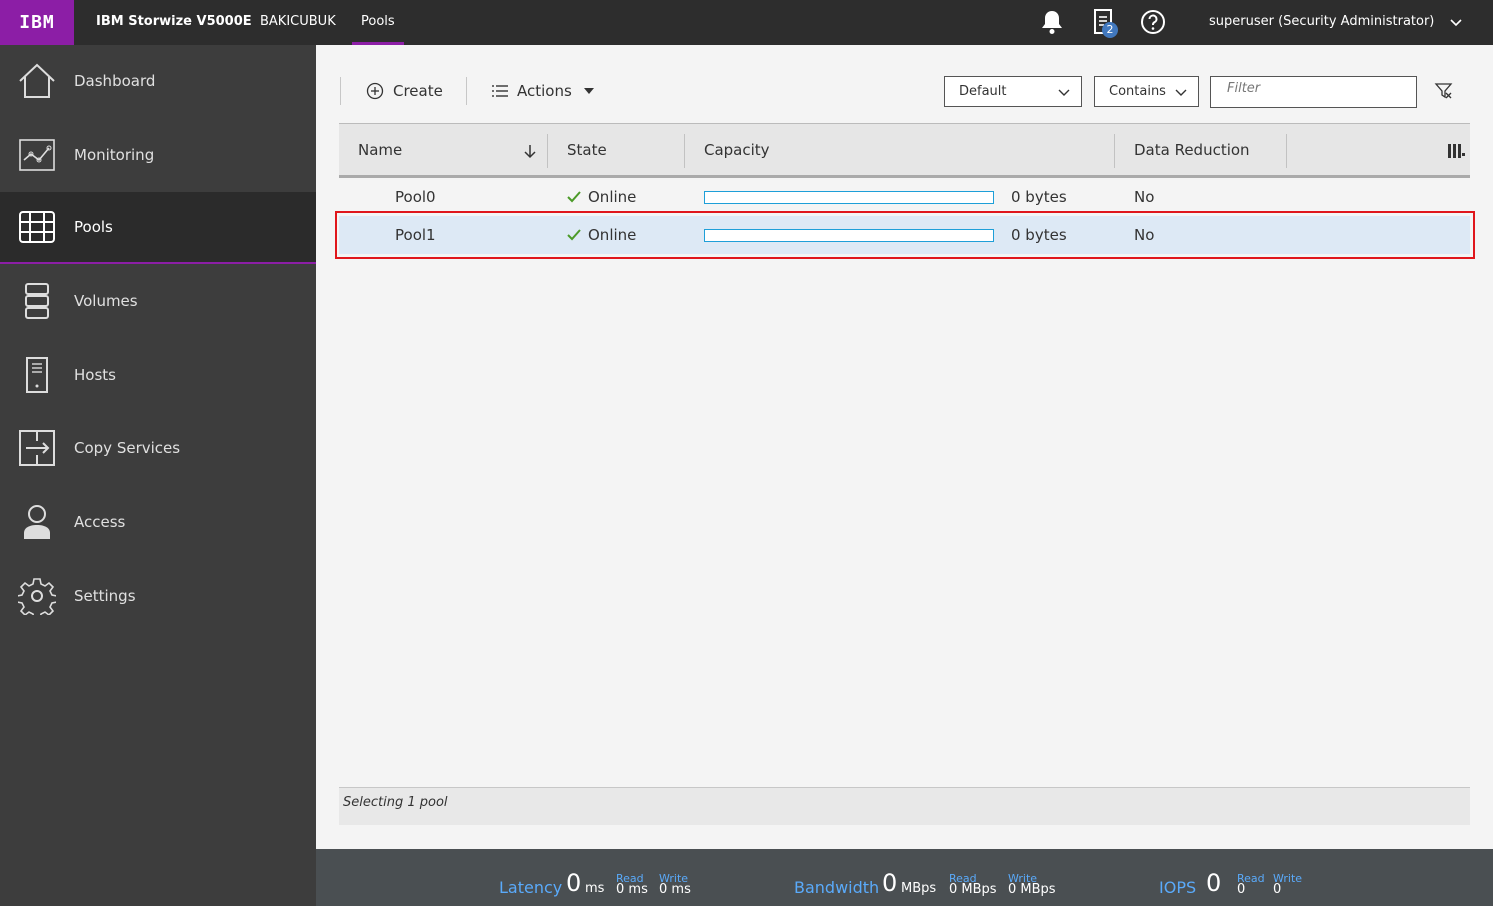 This screenshot has height=906, width=1493. What do you see at coordinates (890, 883) in the screenshot?
I see `bandwidth-value: 0` at bounding box center [890, 883].